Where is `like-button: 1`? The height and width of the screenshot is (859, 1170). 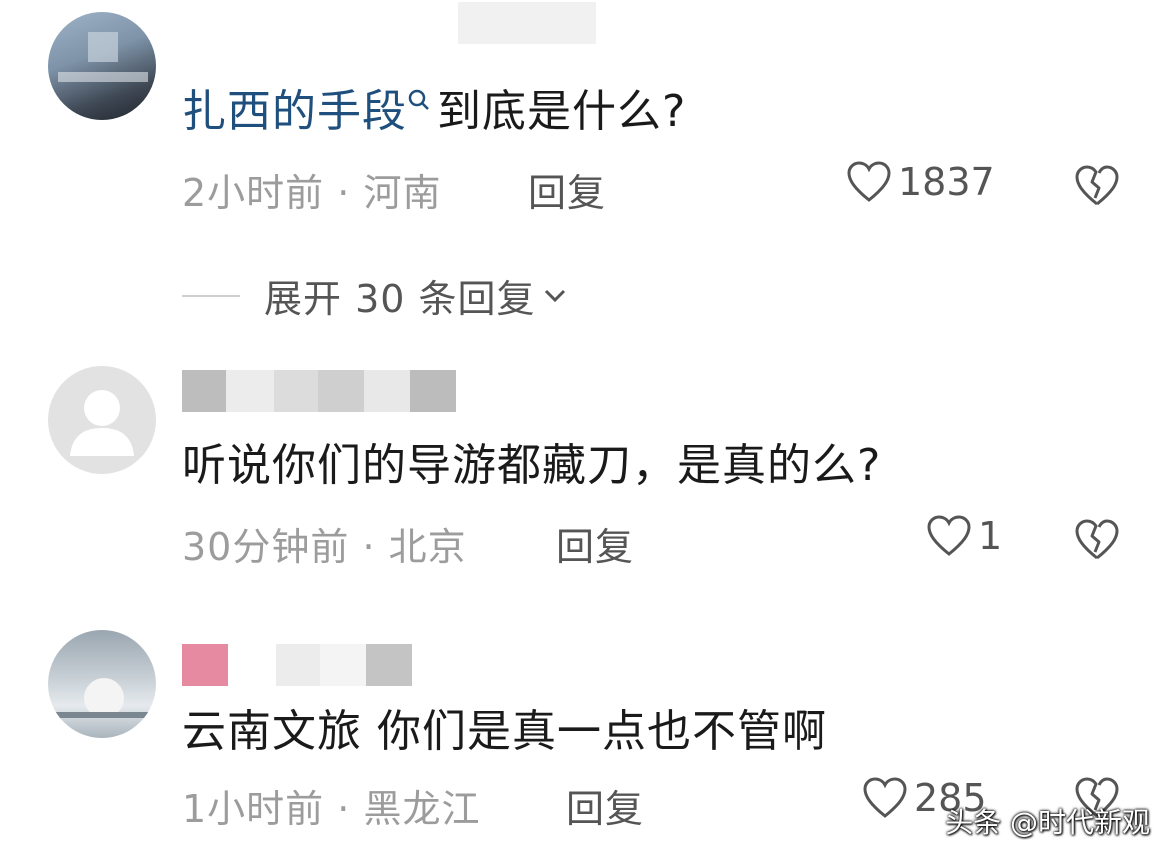 like-button: 1 is located at coordinates (964, 536).